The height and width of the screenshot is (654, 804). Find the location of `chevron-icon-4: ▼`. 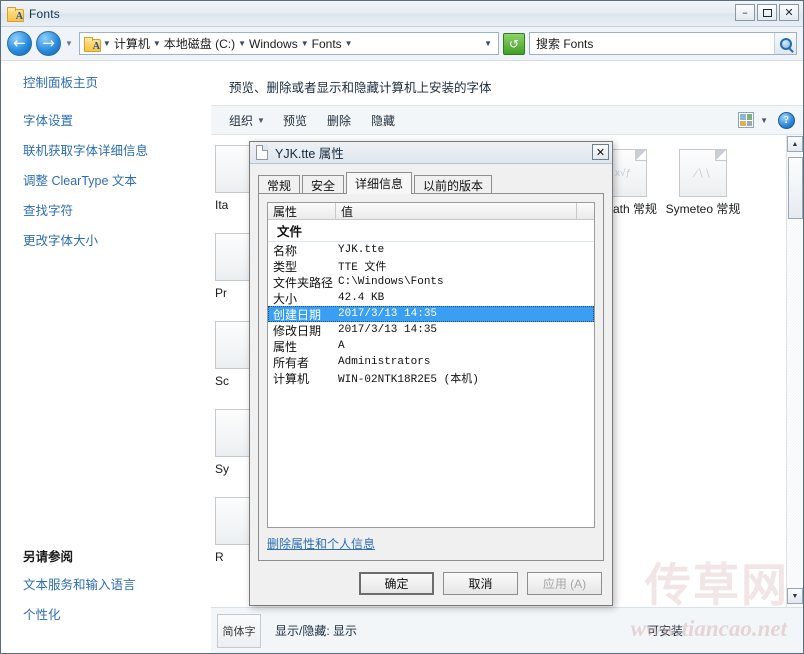

chevron-icon-4: ▼ is located at coordinates (349, 43).